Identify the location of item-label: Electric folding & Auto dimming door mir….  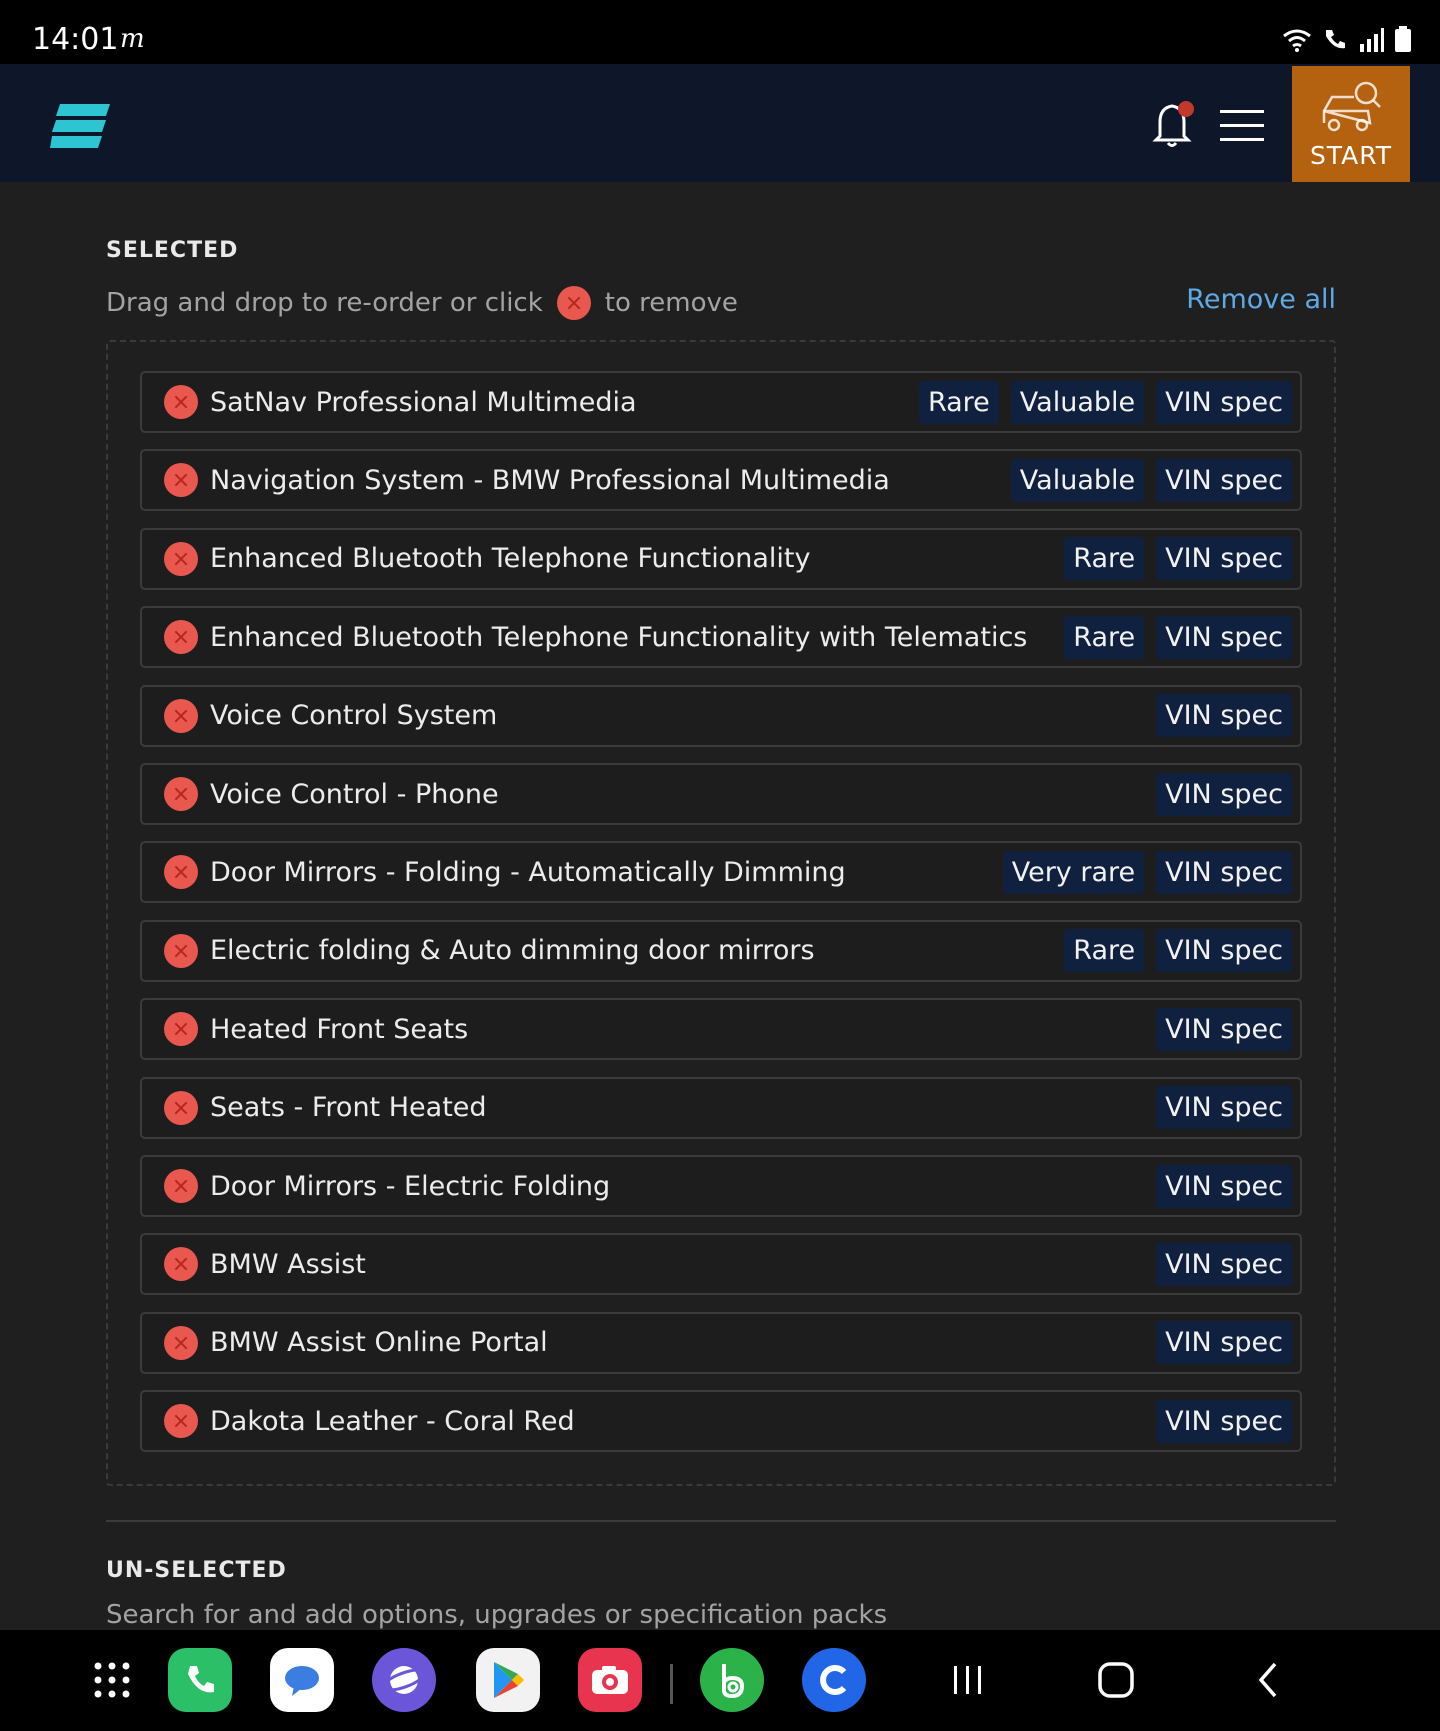
(512, 951).